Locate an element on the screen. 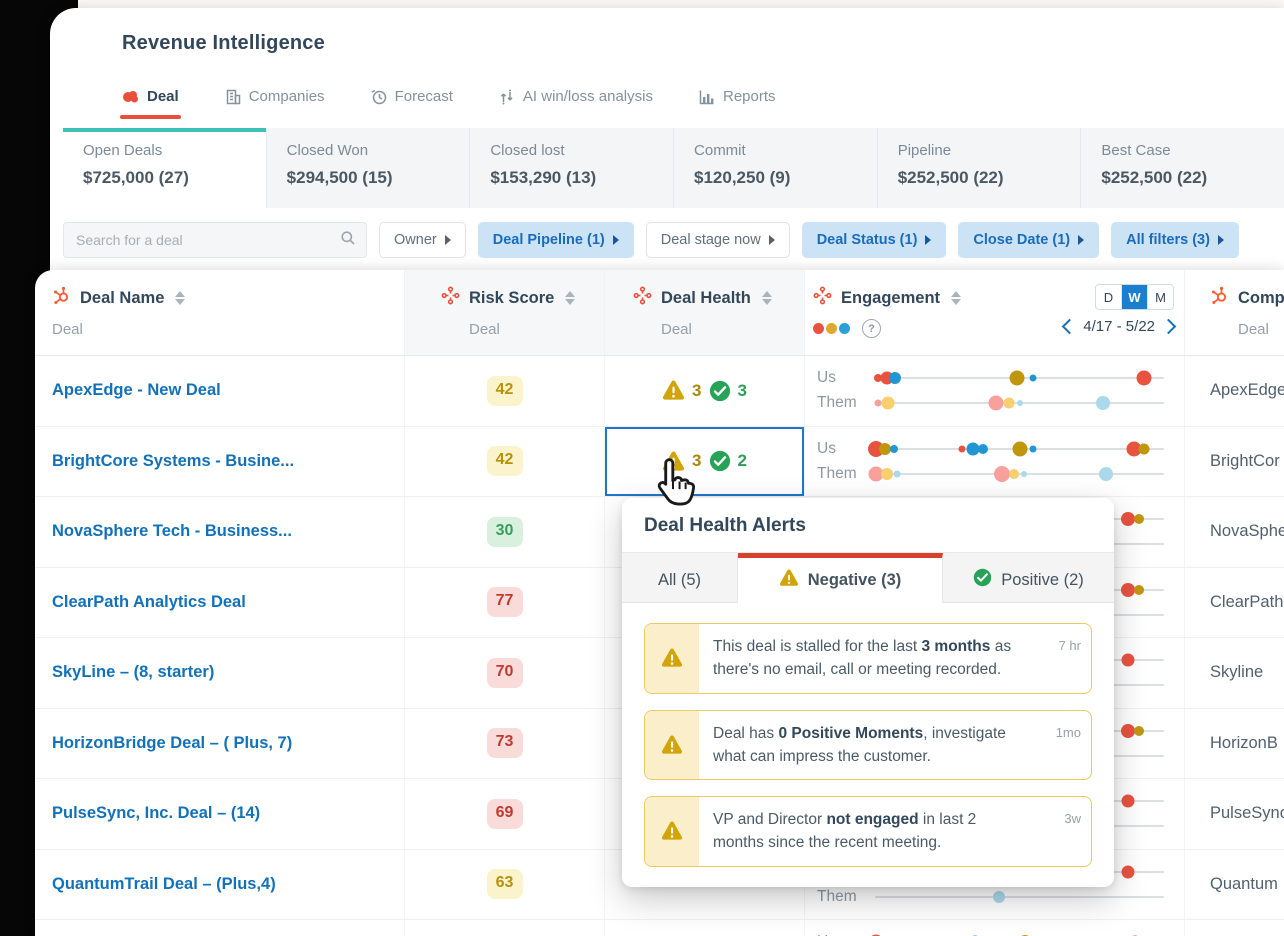 This screenshot has height=936, width=1284. period-month-button: M is located at coordinates (1160, 297).